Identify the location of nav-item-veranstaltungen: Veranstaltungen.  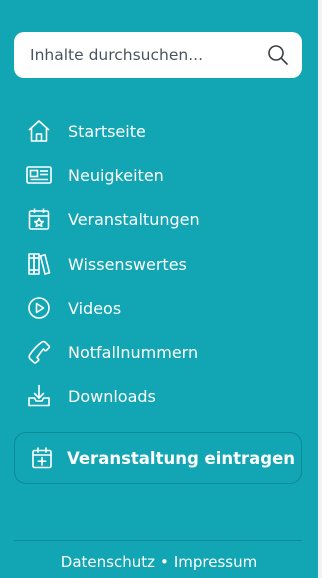
(159, 219).